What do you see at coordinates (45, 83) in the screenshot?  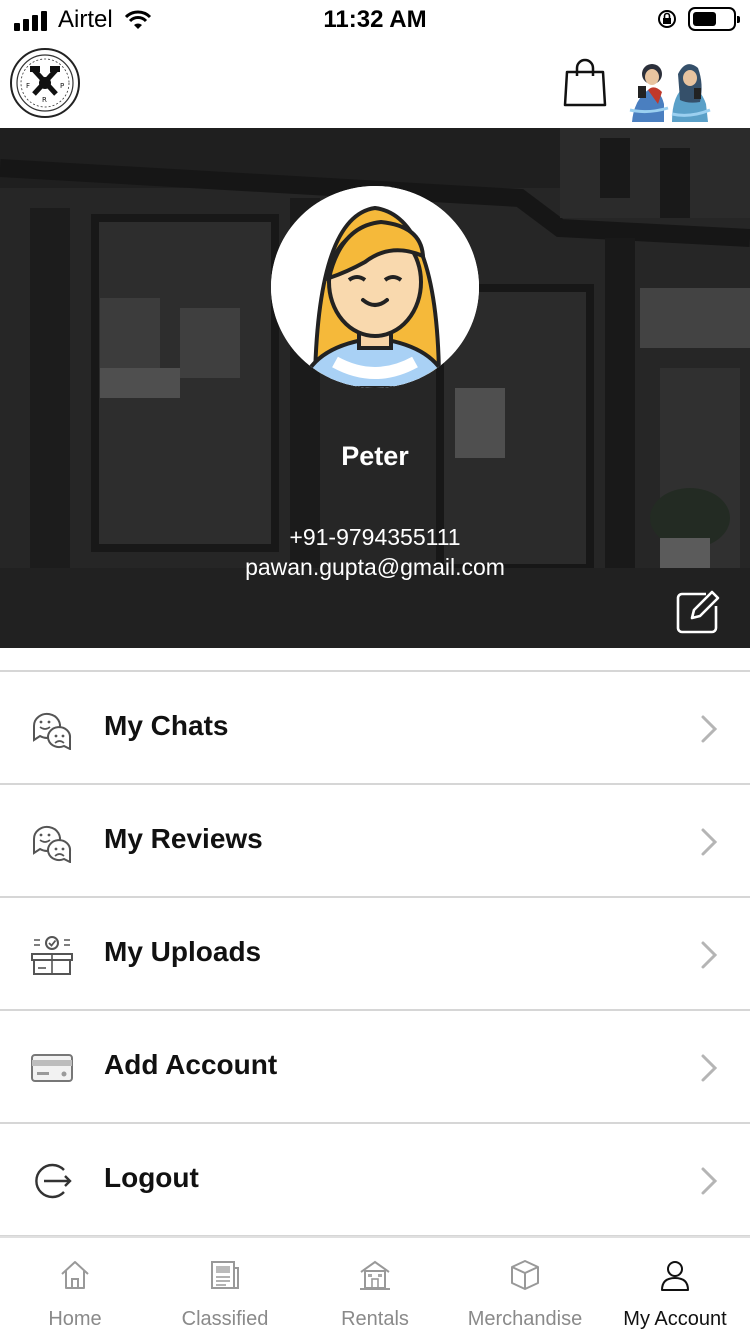 I see `club-logo-icon: F P R` at bounding box center [45, 83].